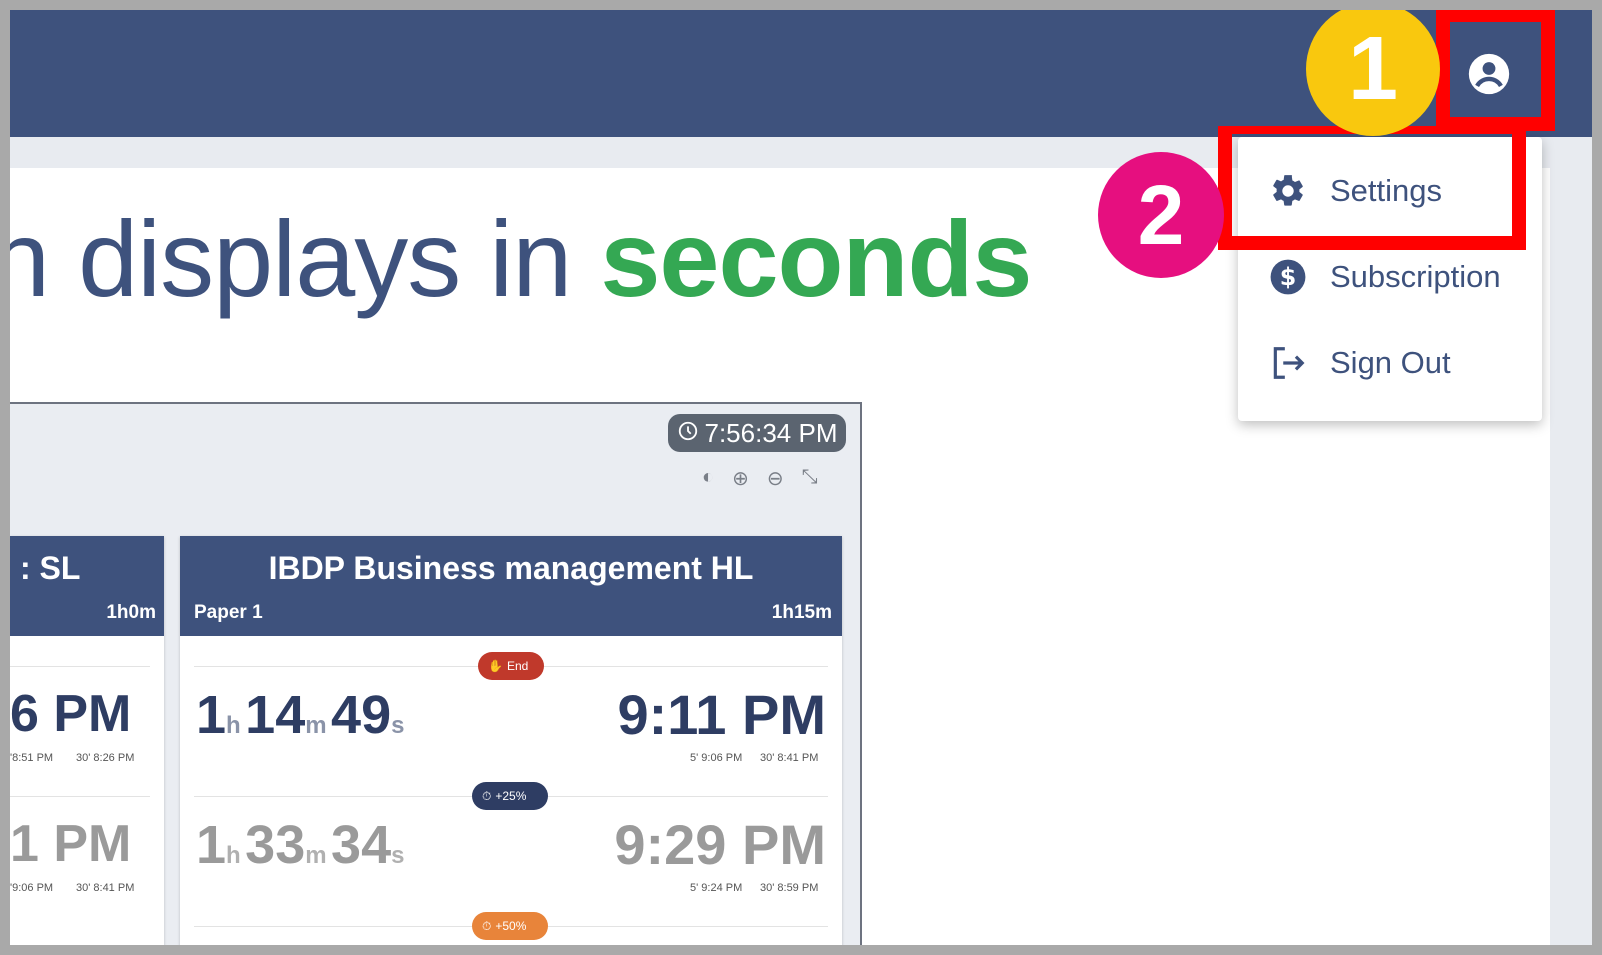 The height and width of the screenshot is (955, 1602). Describe the element at coordinates (801, 612) in the screenshot. I see `exam-duration: 1h15m` at that location.